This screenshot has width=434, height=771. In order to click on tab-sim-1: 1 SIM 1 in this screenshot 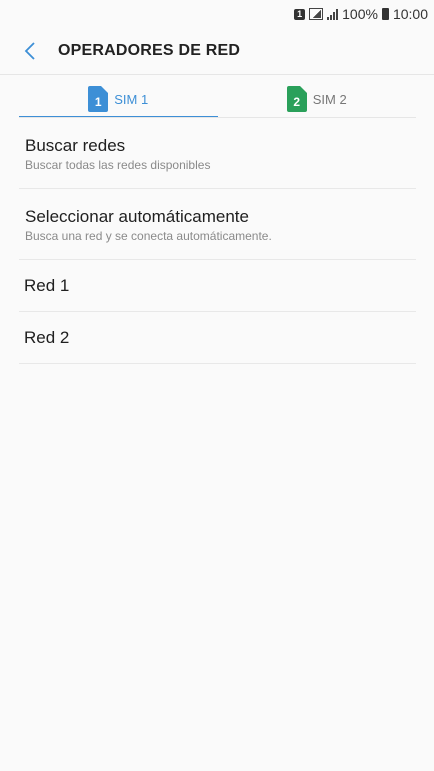, I will do `click(118, 99)`.